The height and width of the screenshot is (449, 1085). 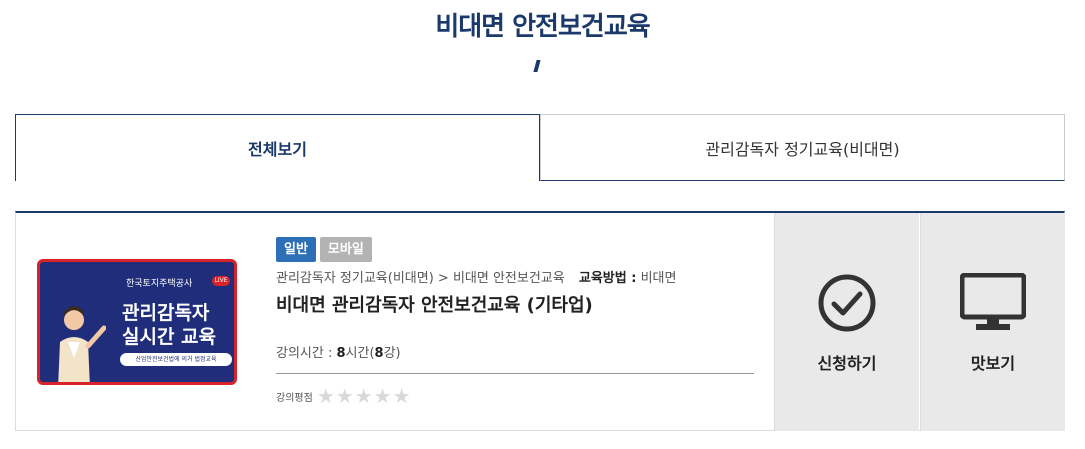 I want to click on apply-label: 신청하기, so click(x=847, y=363).